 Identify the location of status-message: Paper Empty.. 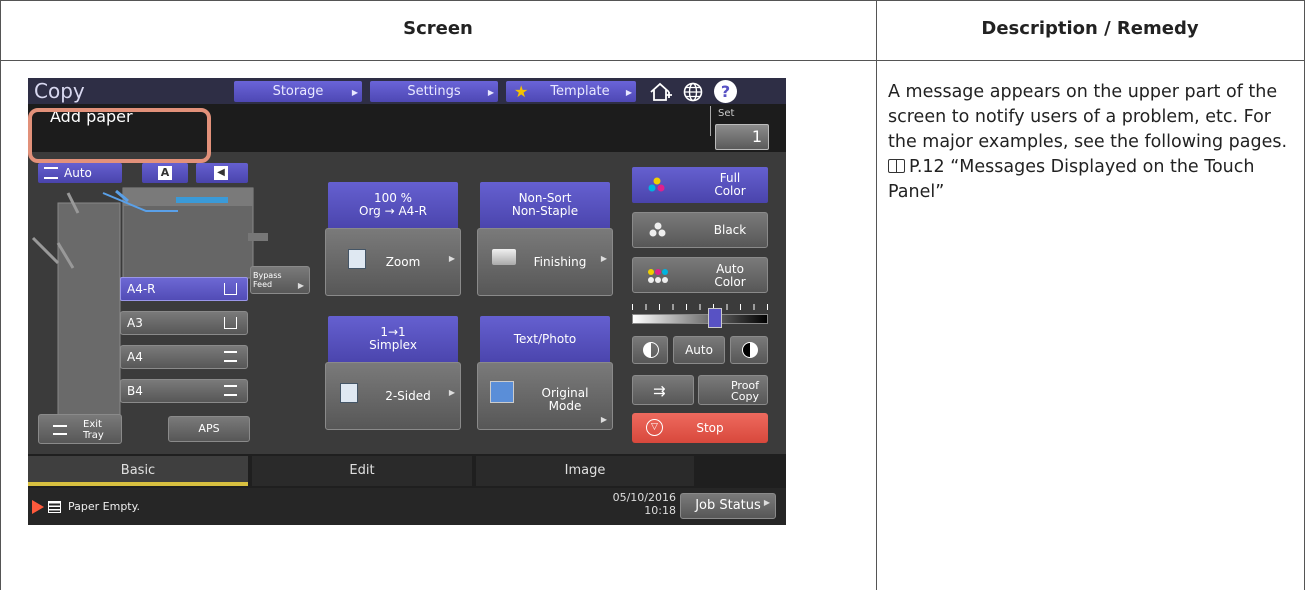
(104, 506).